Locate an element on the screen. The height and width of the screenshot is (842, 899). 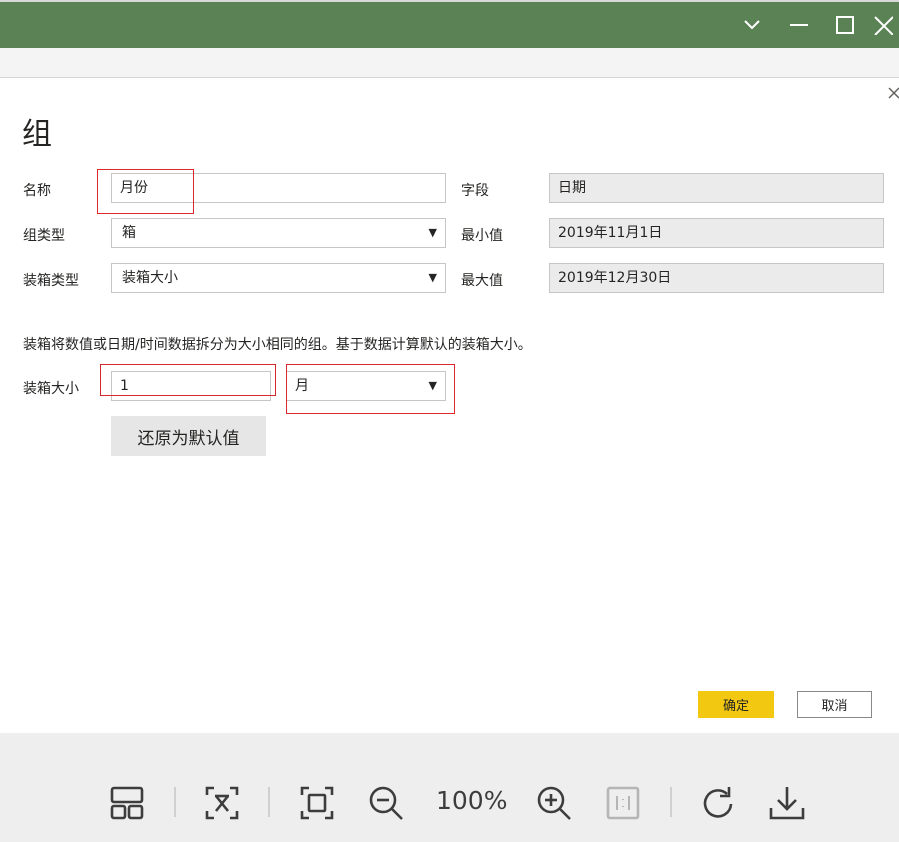
bin-description: 装箱将数值或日期/时间数据拆分为大小相同的组。基于数据计算默认的装箱大小。 is located at coordinates (277, 345).